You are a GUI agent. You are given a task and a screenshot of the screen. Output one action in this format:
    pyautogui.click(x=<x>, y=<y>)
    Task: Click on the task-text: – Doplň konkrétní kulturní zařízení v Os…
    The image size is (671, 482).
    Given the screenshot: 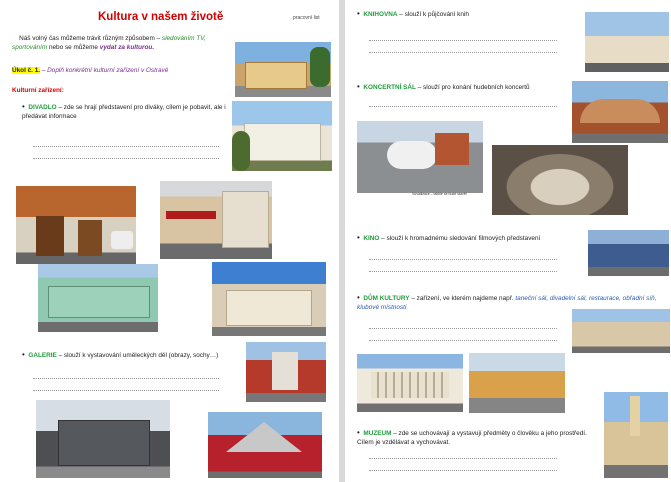 What is the action you would take?
    pyautogui.click(x=105, y=70)
    